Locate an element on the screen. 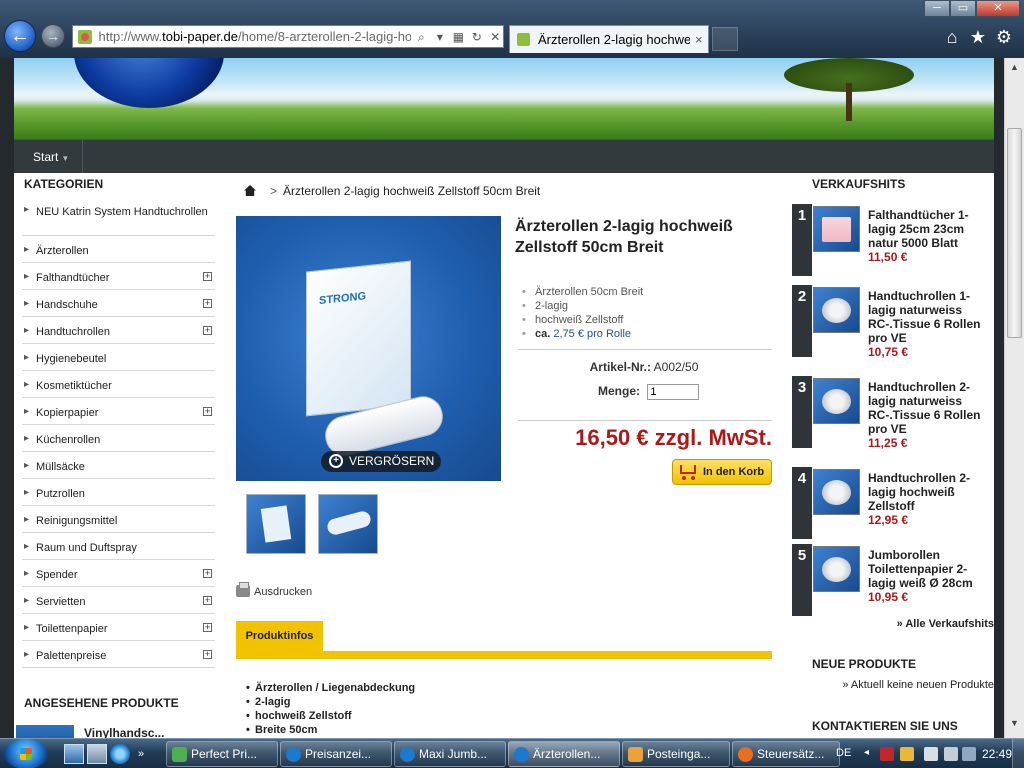 This screenshot has height=768, width=1024. shield-icon is located at coordinates (887, 754).